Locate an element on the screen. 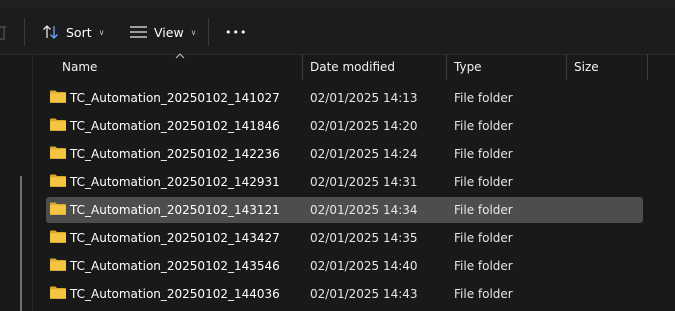 The height and width of the screenshot is (311, 675). column-header-row: Name Date modified Type Size is located at coordinates (354, 67).